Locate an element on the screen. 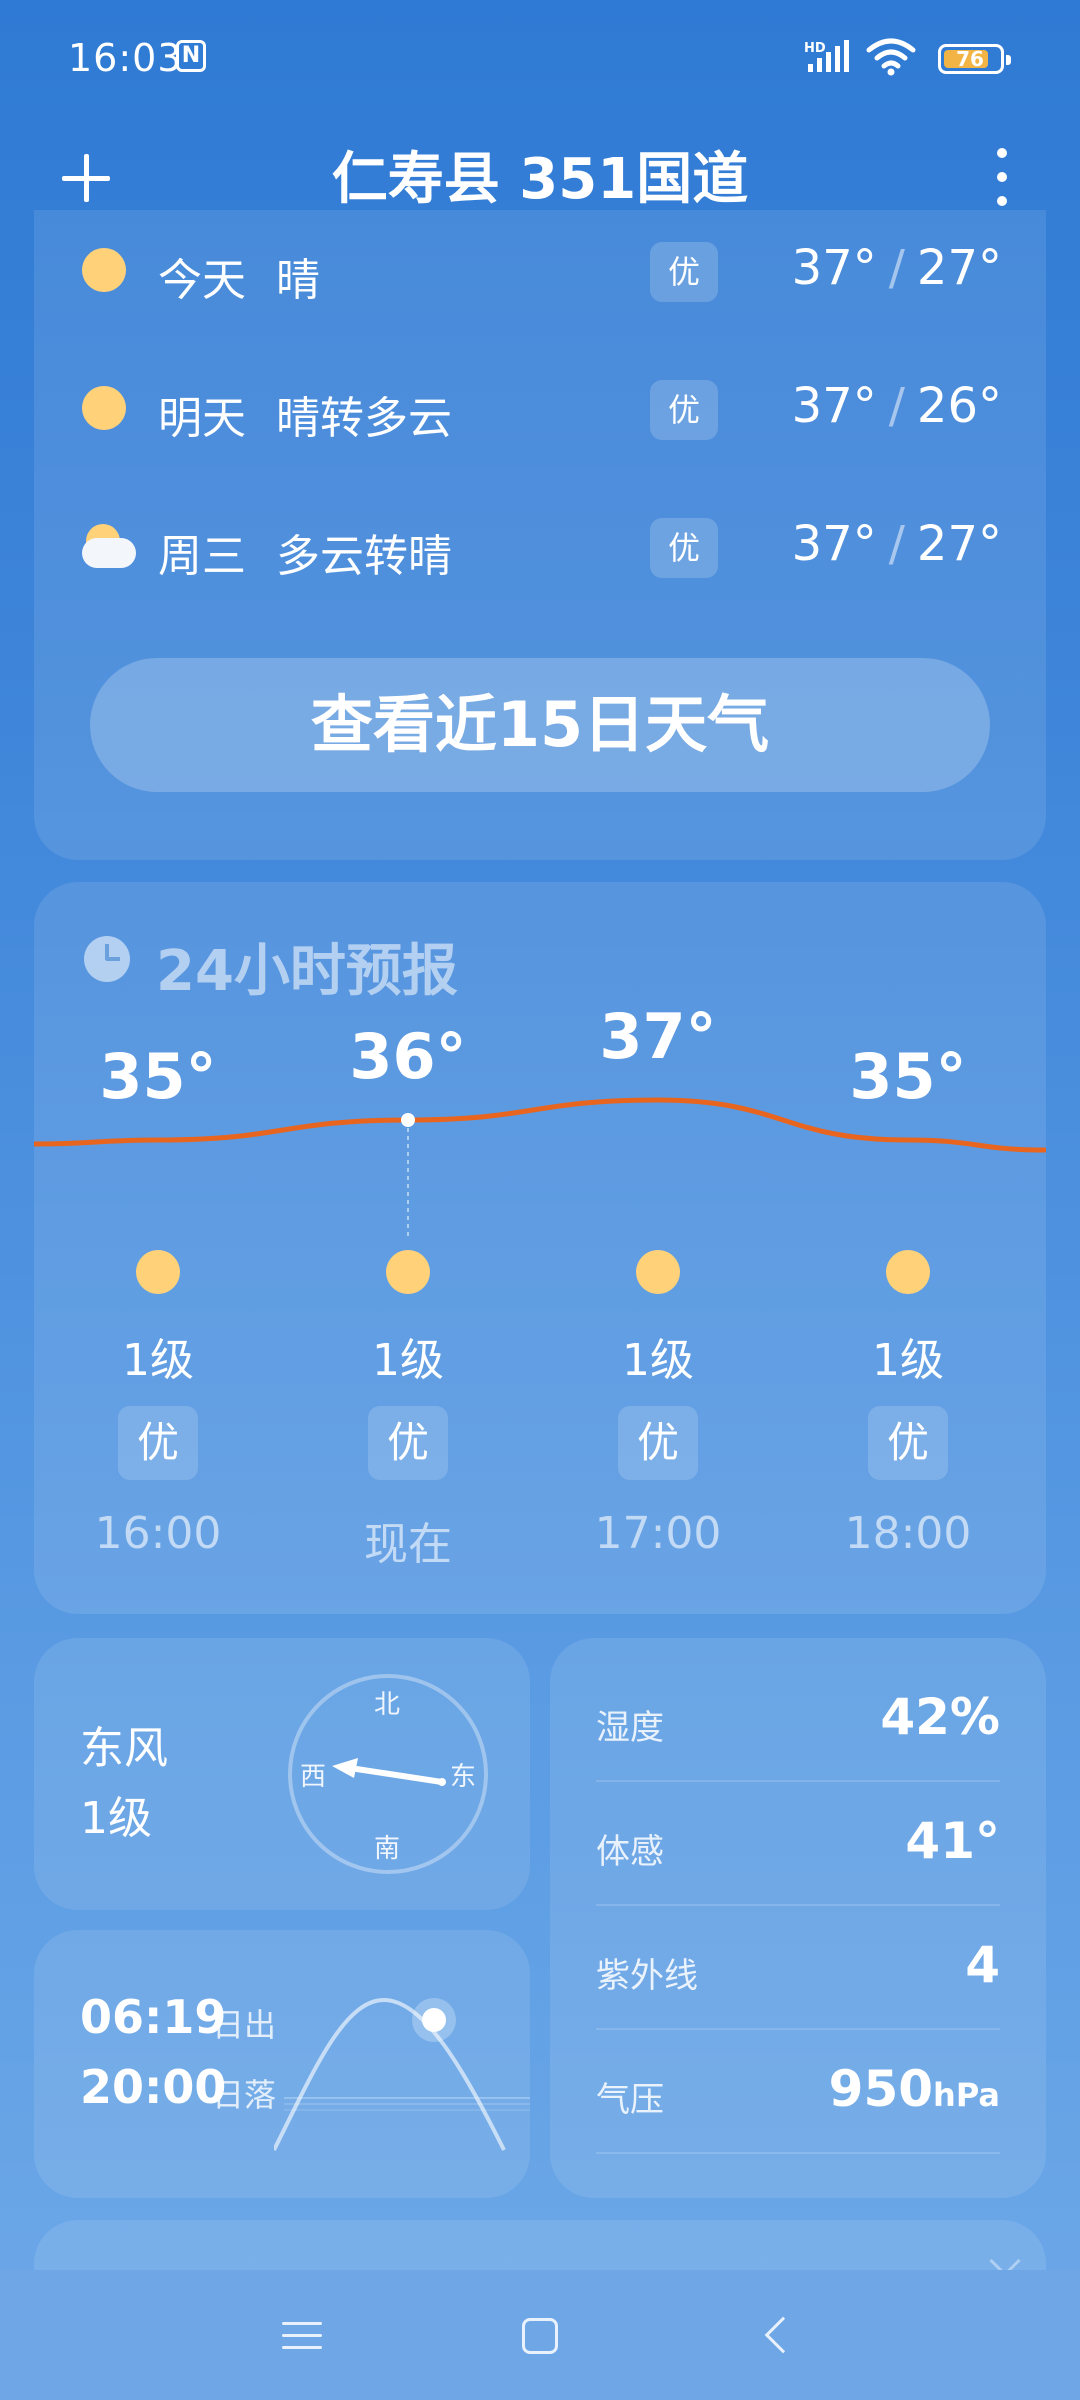 The width and height of the screenshot is (1080, 2400). hourly-time: 18:00 is located at coordinates (908, 1533).